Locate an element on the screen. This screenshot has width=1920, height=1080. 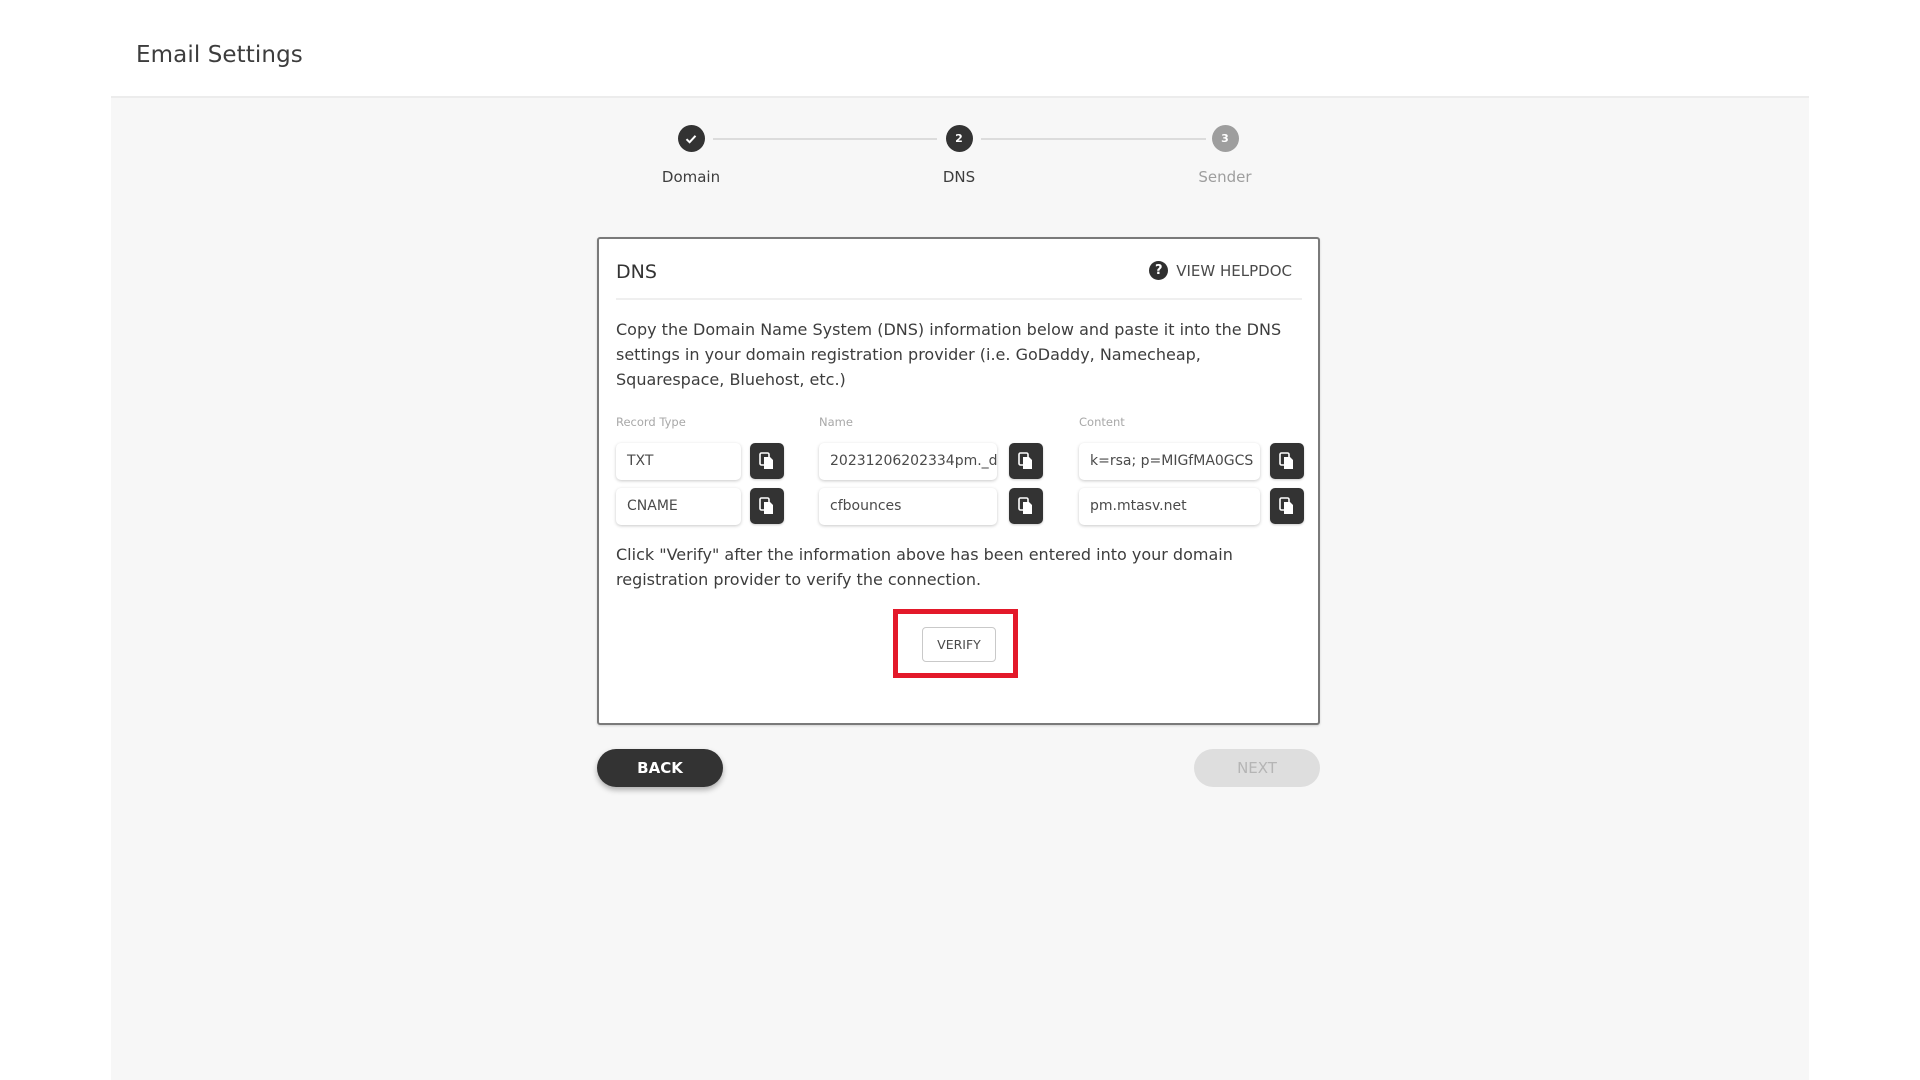
record-name-field: cfbounces is located at coordinates (908, 506).